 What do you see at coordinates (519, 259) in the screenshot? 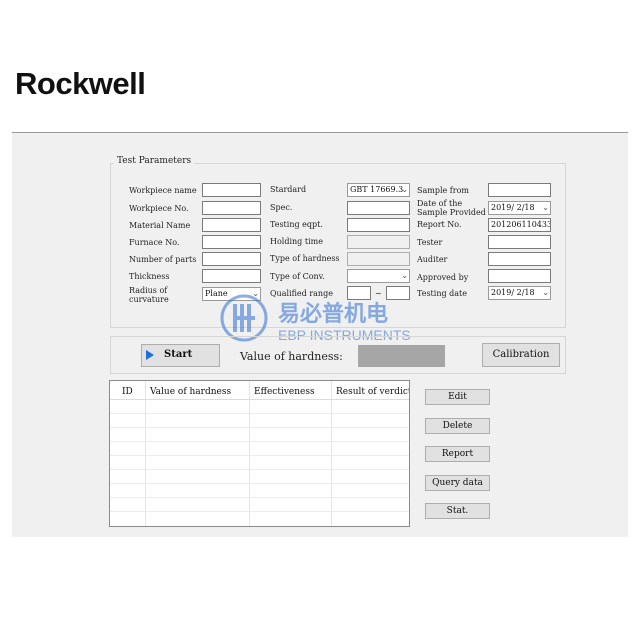
I see `auditer-input` at bounding box center [519, 259].